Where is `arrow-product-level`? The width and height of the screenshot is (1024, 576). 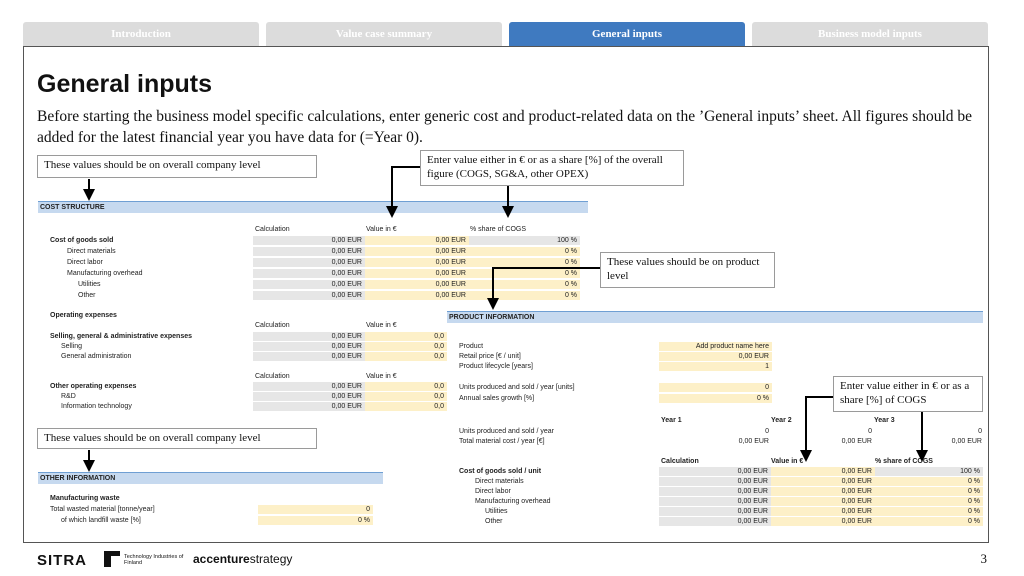
arrow-product-level is located at coordinates (543, 288).